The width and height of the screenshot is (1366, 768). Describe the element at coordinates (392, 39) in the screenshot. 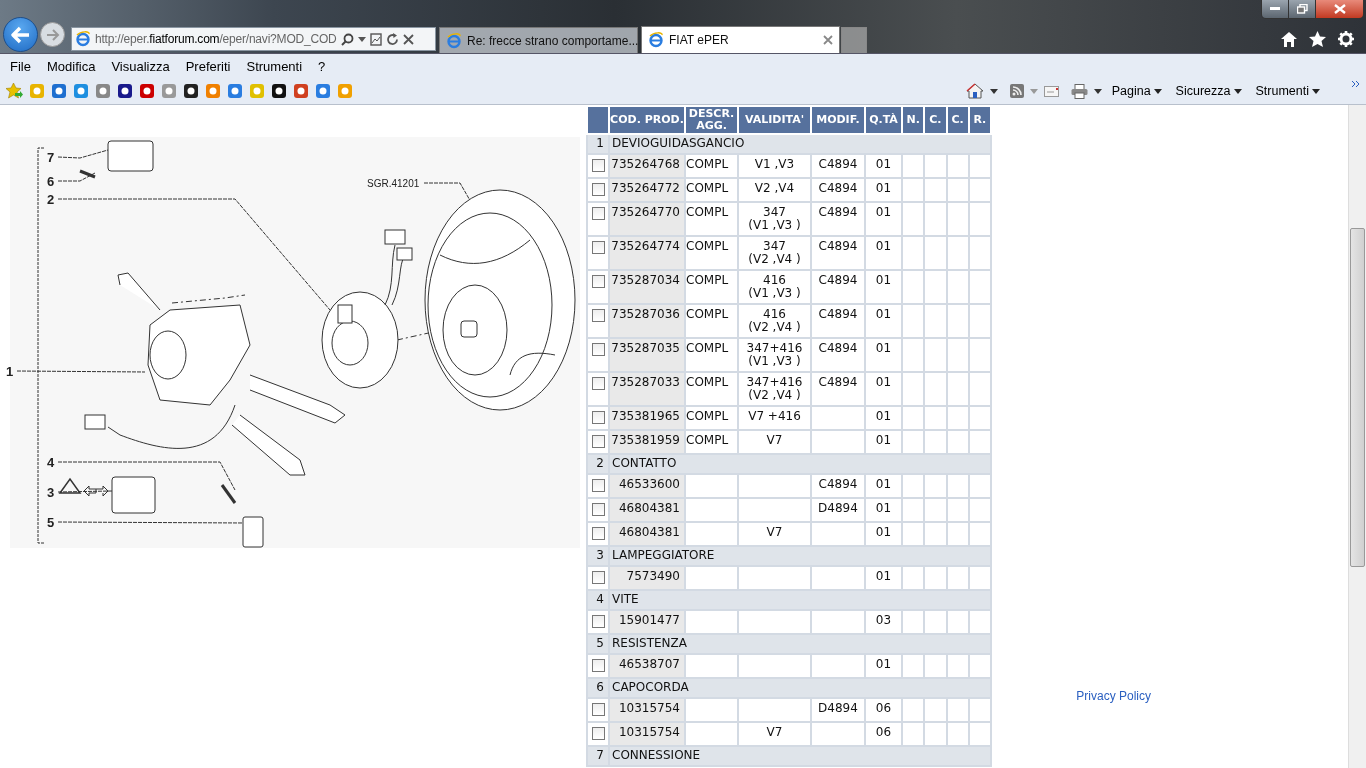

I see `refresh-icon` at that location.